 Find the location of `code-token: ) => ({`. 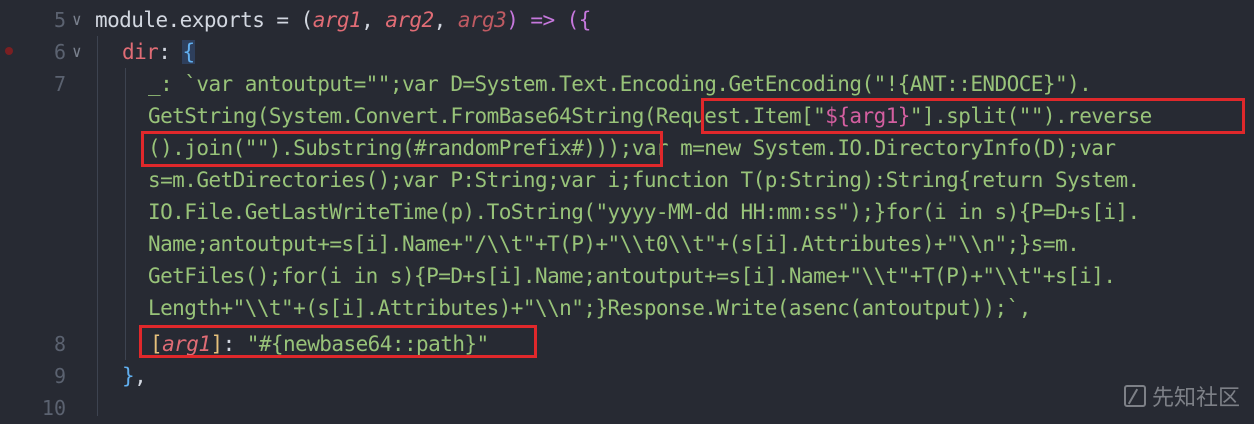

code-token: ) => ({ is located at coordinates (548, 20).